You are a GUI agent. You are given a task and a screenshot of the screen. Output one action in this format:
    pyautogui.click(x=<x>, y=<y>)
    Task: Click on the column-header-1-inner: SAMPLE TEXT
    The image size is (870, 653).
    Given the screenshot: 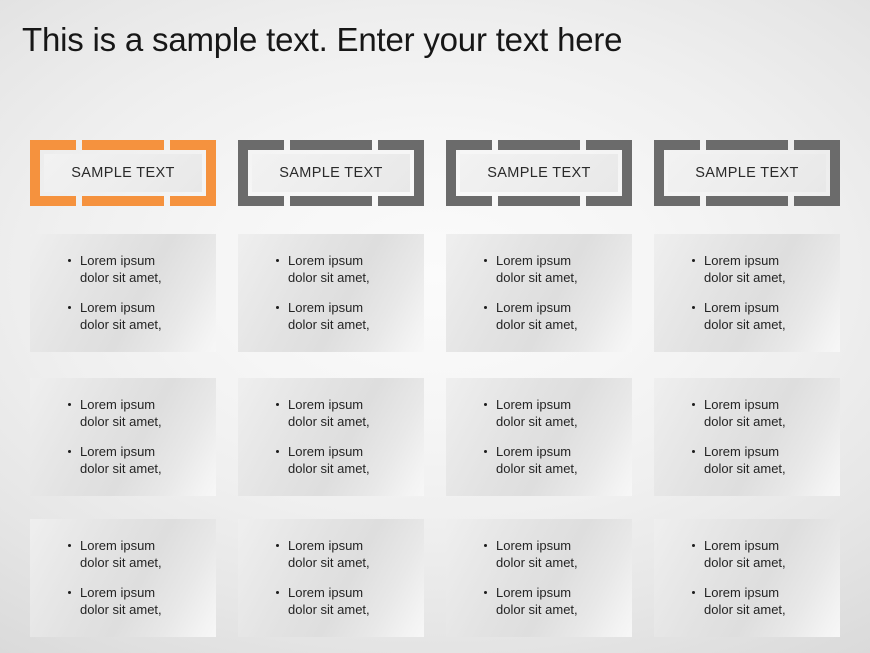 What is the action you would take?
    pyautogui.click(x=123, y=173)
    